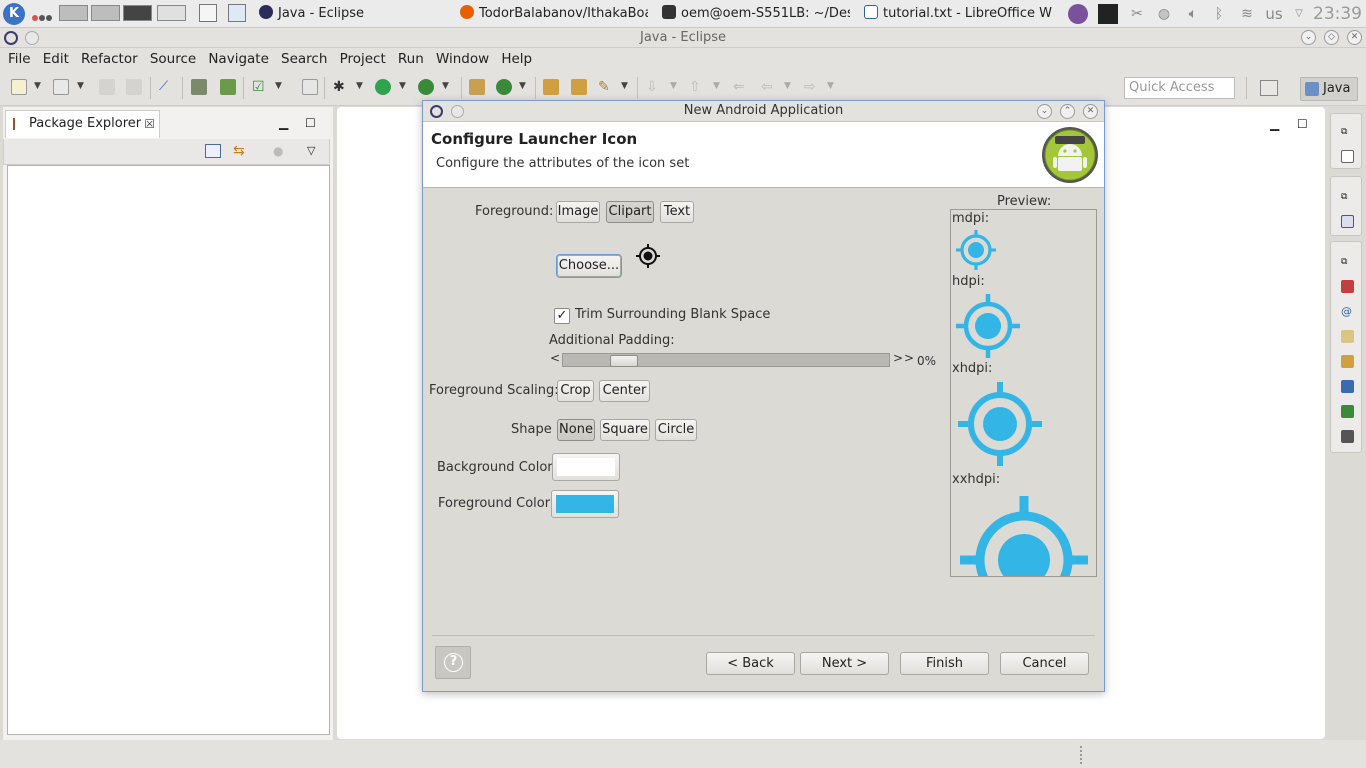  Describe the element at coordinates (42, 17) in the screenshot. I see `activities-icon` at that location.